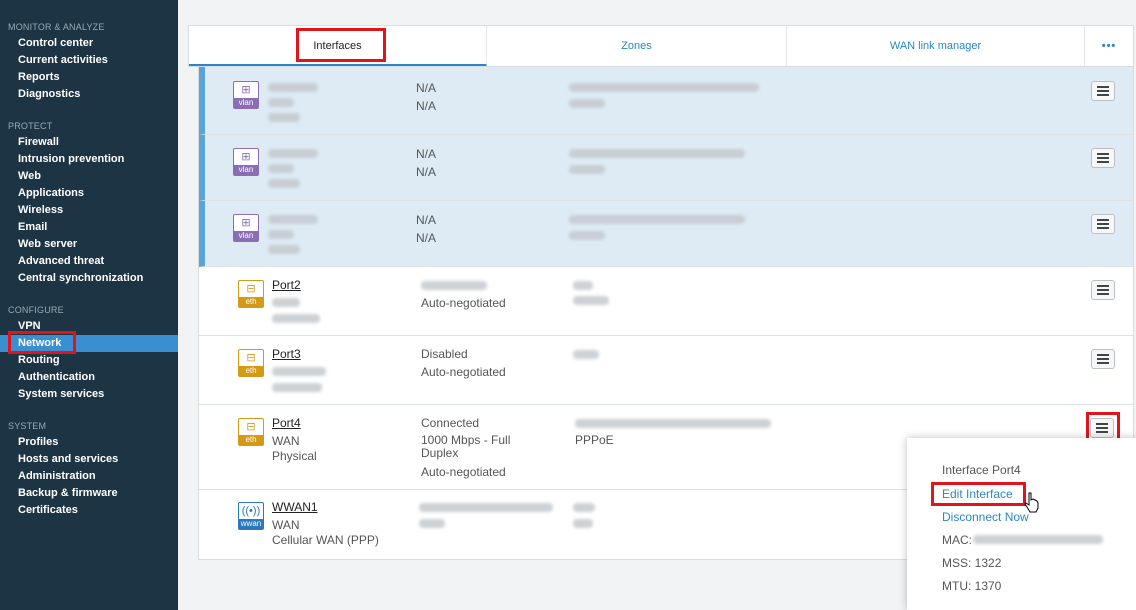 Image resolution: width=1136 pixels, height=610 pixels. Describe the element at coordinates (89, 142) in the screenshot. I see `nav-firewall: Firewall` at that location.